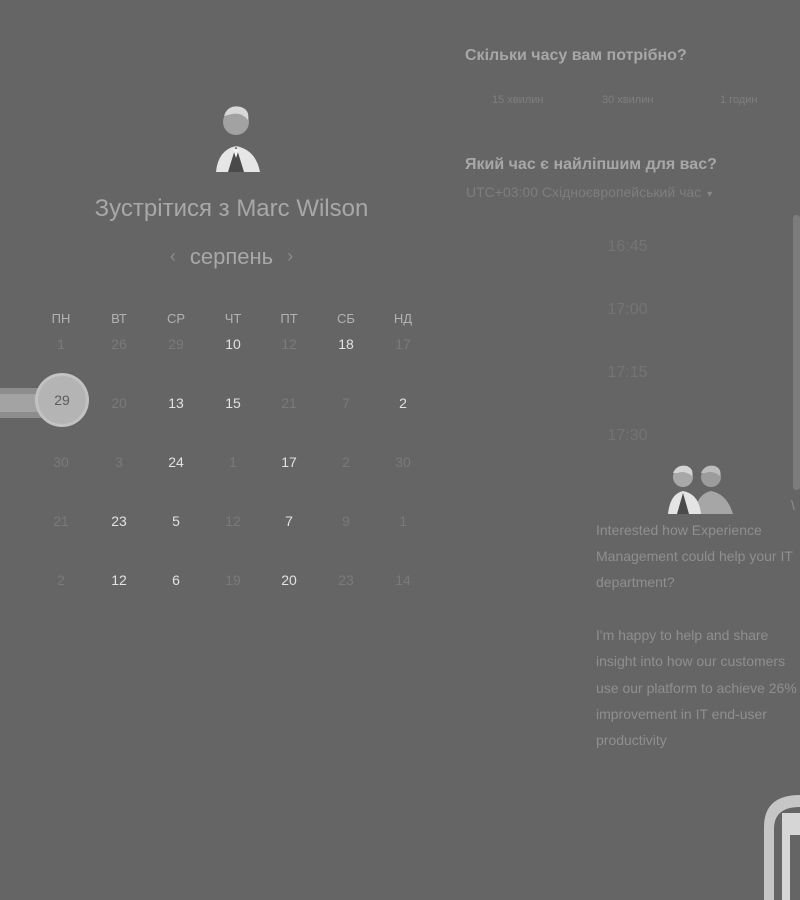 Image resolution: width=800 pixels, height=900 pixels. I want to click on message-line-3: department?, so click(635, 582).